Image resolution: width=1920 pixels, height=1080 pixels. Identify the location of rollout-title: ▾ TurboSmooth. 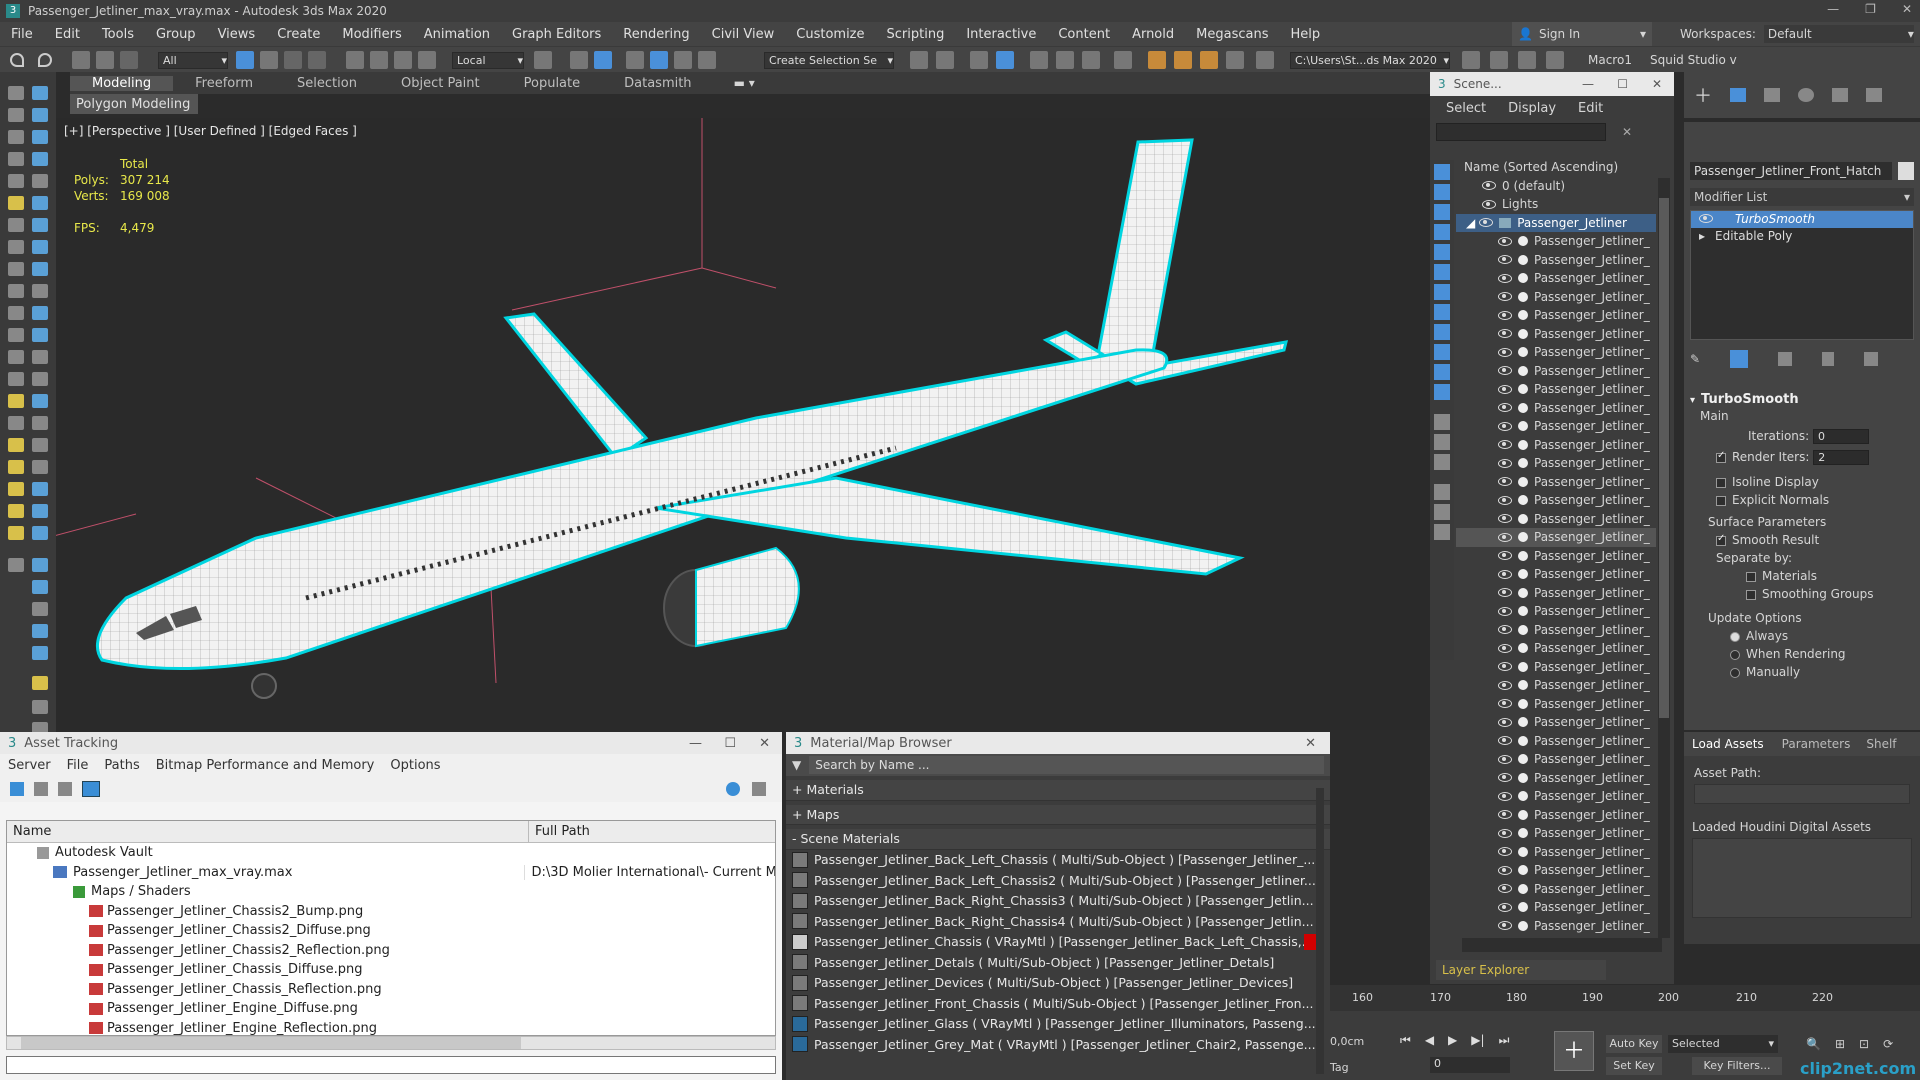
(1802, 399).